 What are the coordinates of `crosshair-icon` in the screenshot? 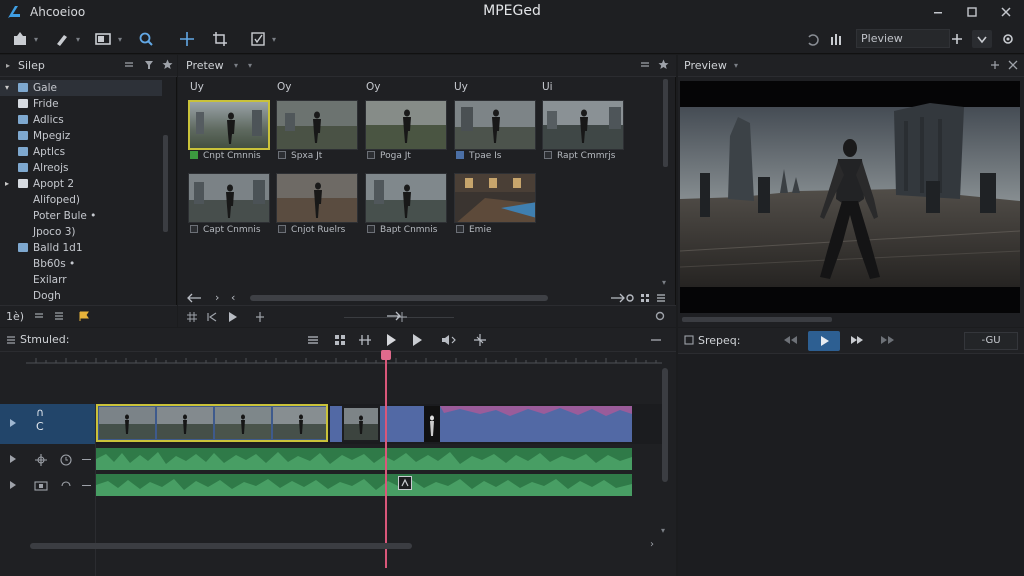 It's located at (41, 460).